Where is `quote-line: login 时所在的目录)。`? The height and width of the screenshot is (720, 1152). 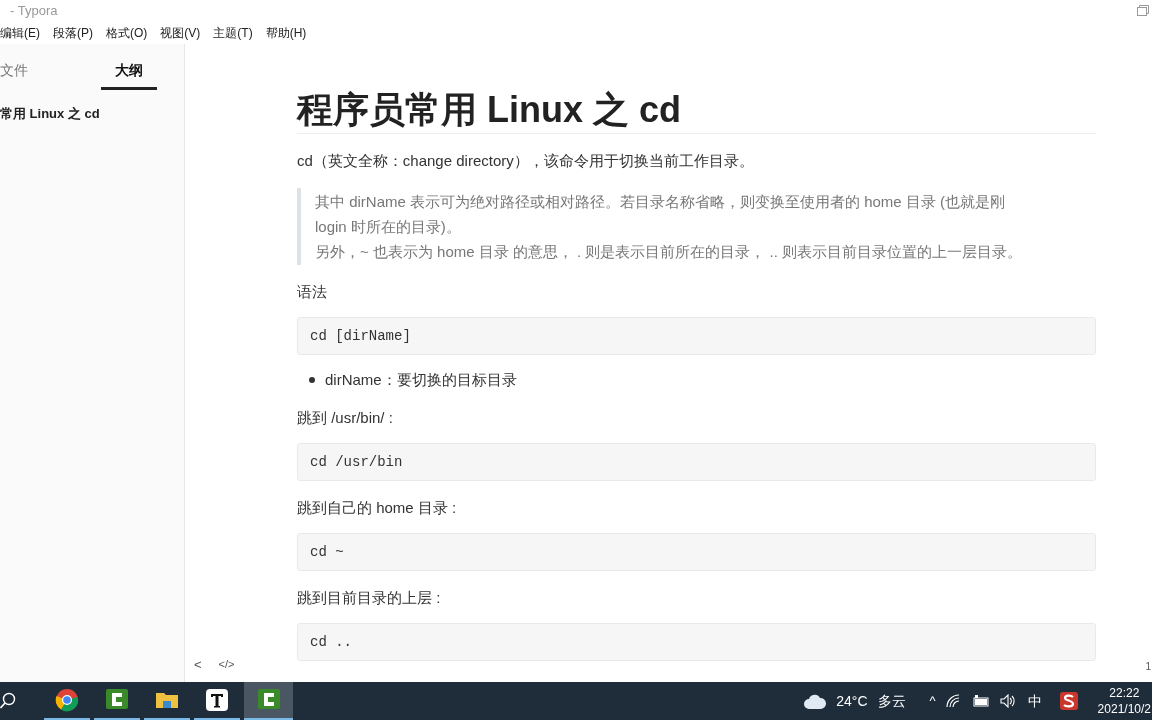
quote-line: login 时所在的目录)。 is located at coordinates (388, 227).